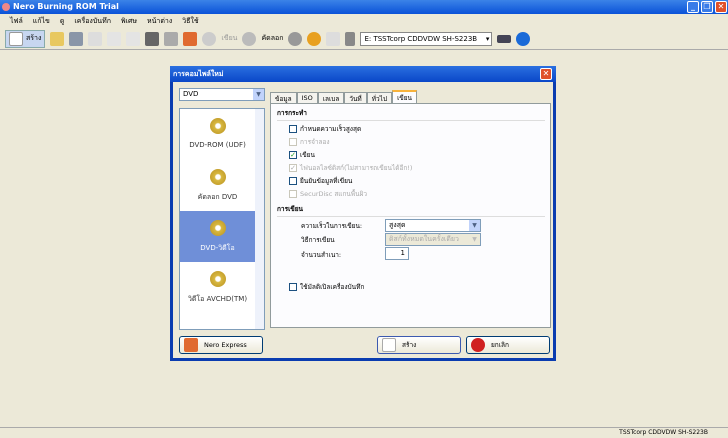  Describe the element at coordinates (62, 21) in the screenshot. I see `menu-view: ดู` at that location.